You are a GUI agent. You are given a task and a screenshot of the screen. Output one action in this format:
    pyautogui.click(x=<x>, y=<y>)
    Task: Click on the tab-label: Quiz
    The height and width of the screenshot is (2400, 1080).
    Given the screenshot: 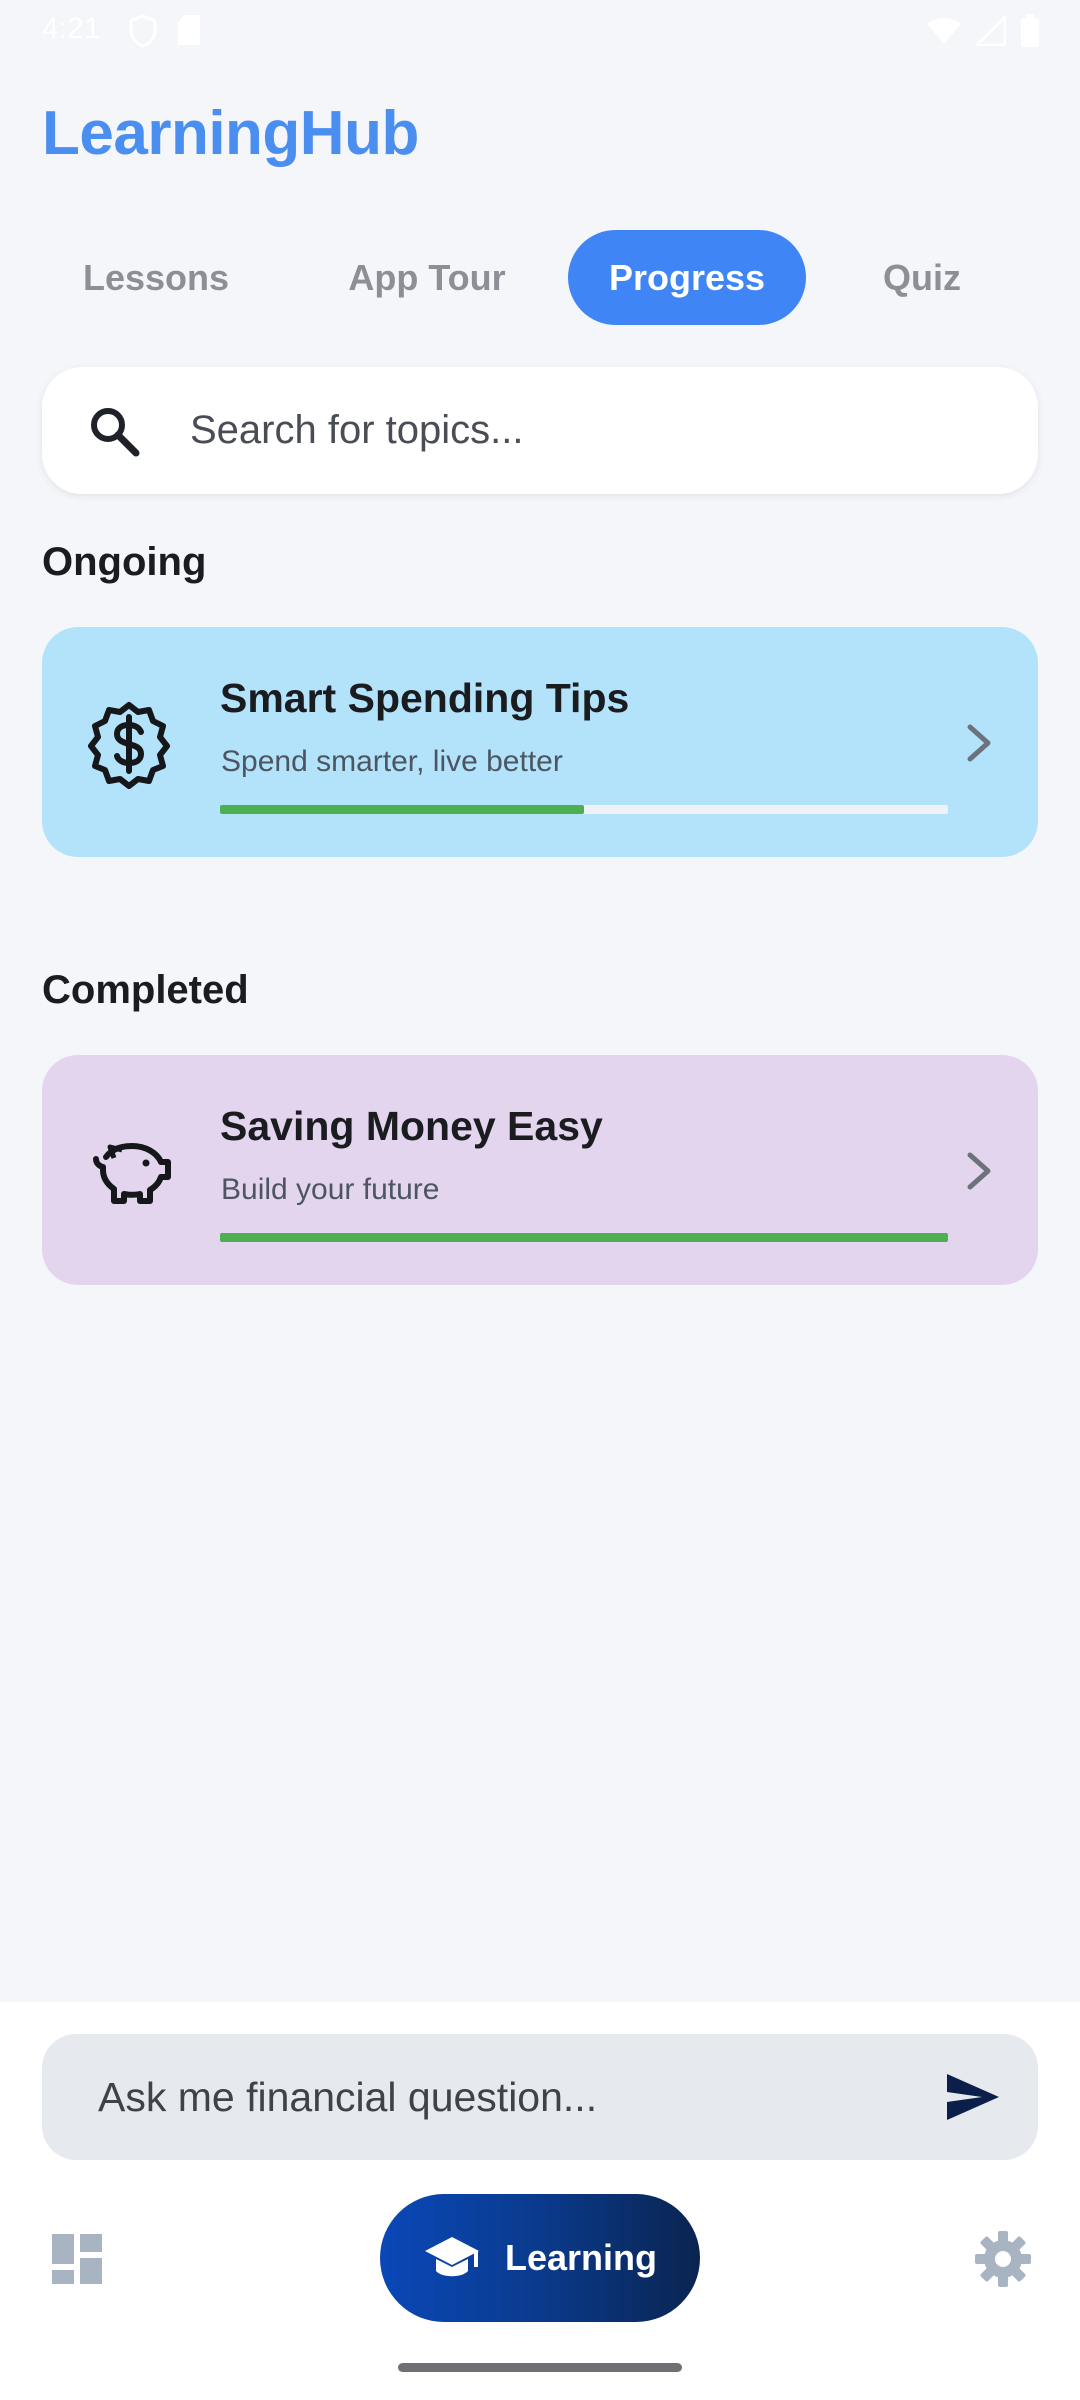 What is the action you would take?
    pyautogui.click(x=922, y=277)
    